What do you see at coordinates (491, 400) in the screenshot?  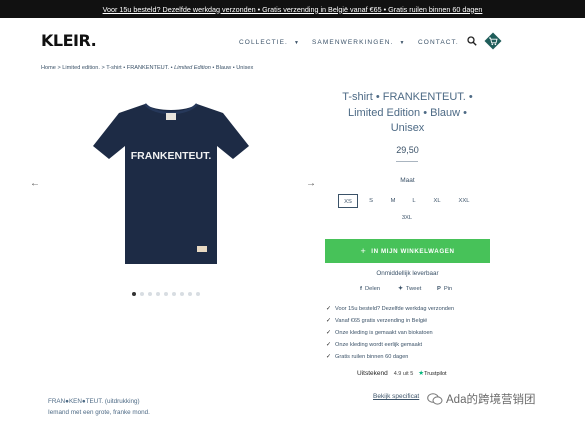 I see `watermark-text: Ada的跨境营销团` at bounding box center [491, 400].